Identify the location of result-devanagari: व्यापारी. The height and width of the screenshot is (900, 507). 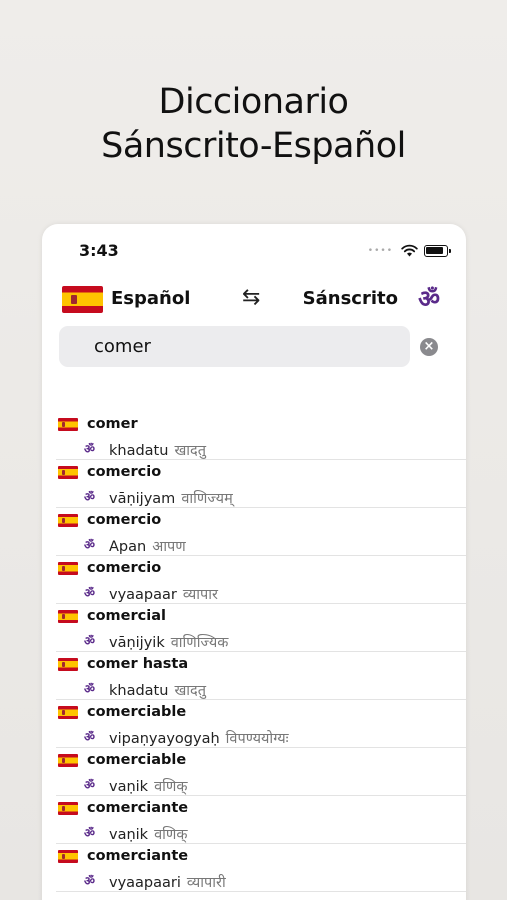
(206, 883).